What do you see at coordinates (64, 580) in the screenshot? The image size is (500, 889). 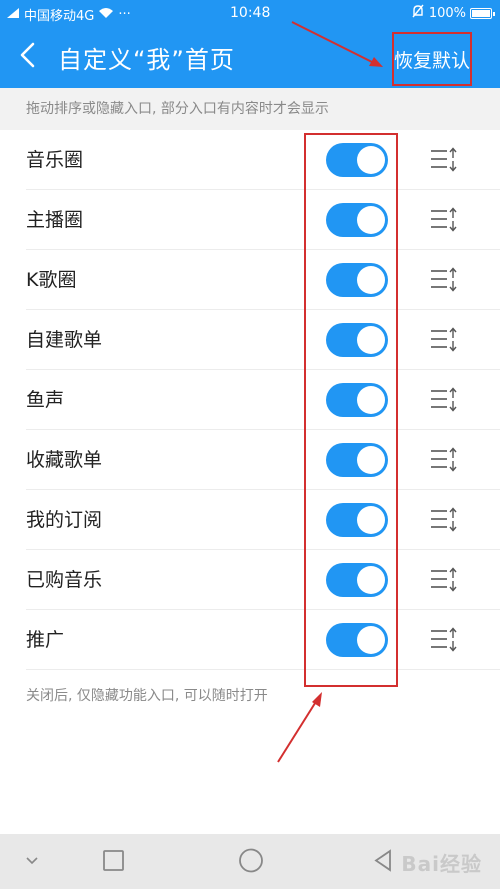 I see `entry-label: 已购音乐` at bounding box center [64, 580].